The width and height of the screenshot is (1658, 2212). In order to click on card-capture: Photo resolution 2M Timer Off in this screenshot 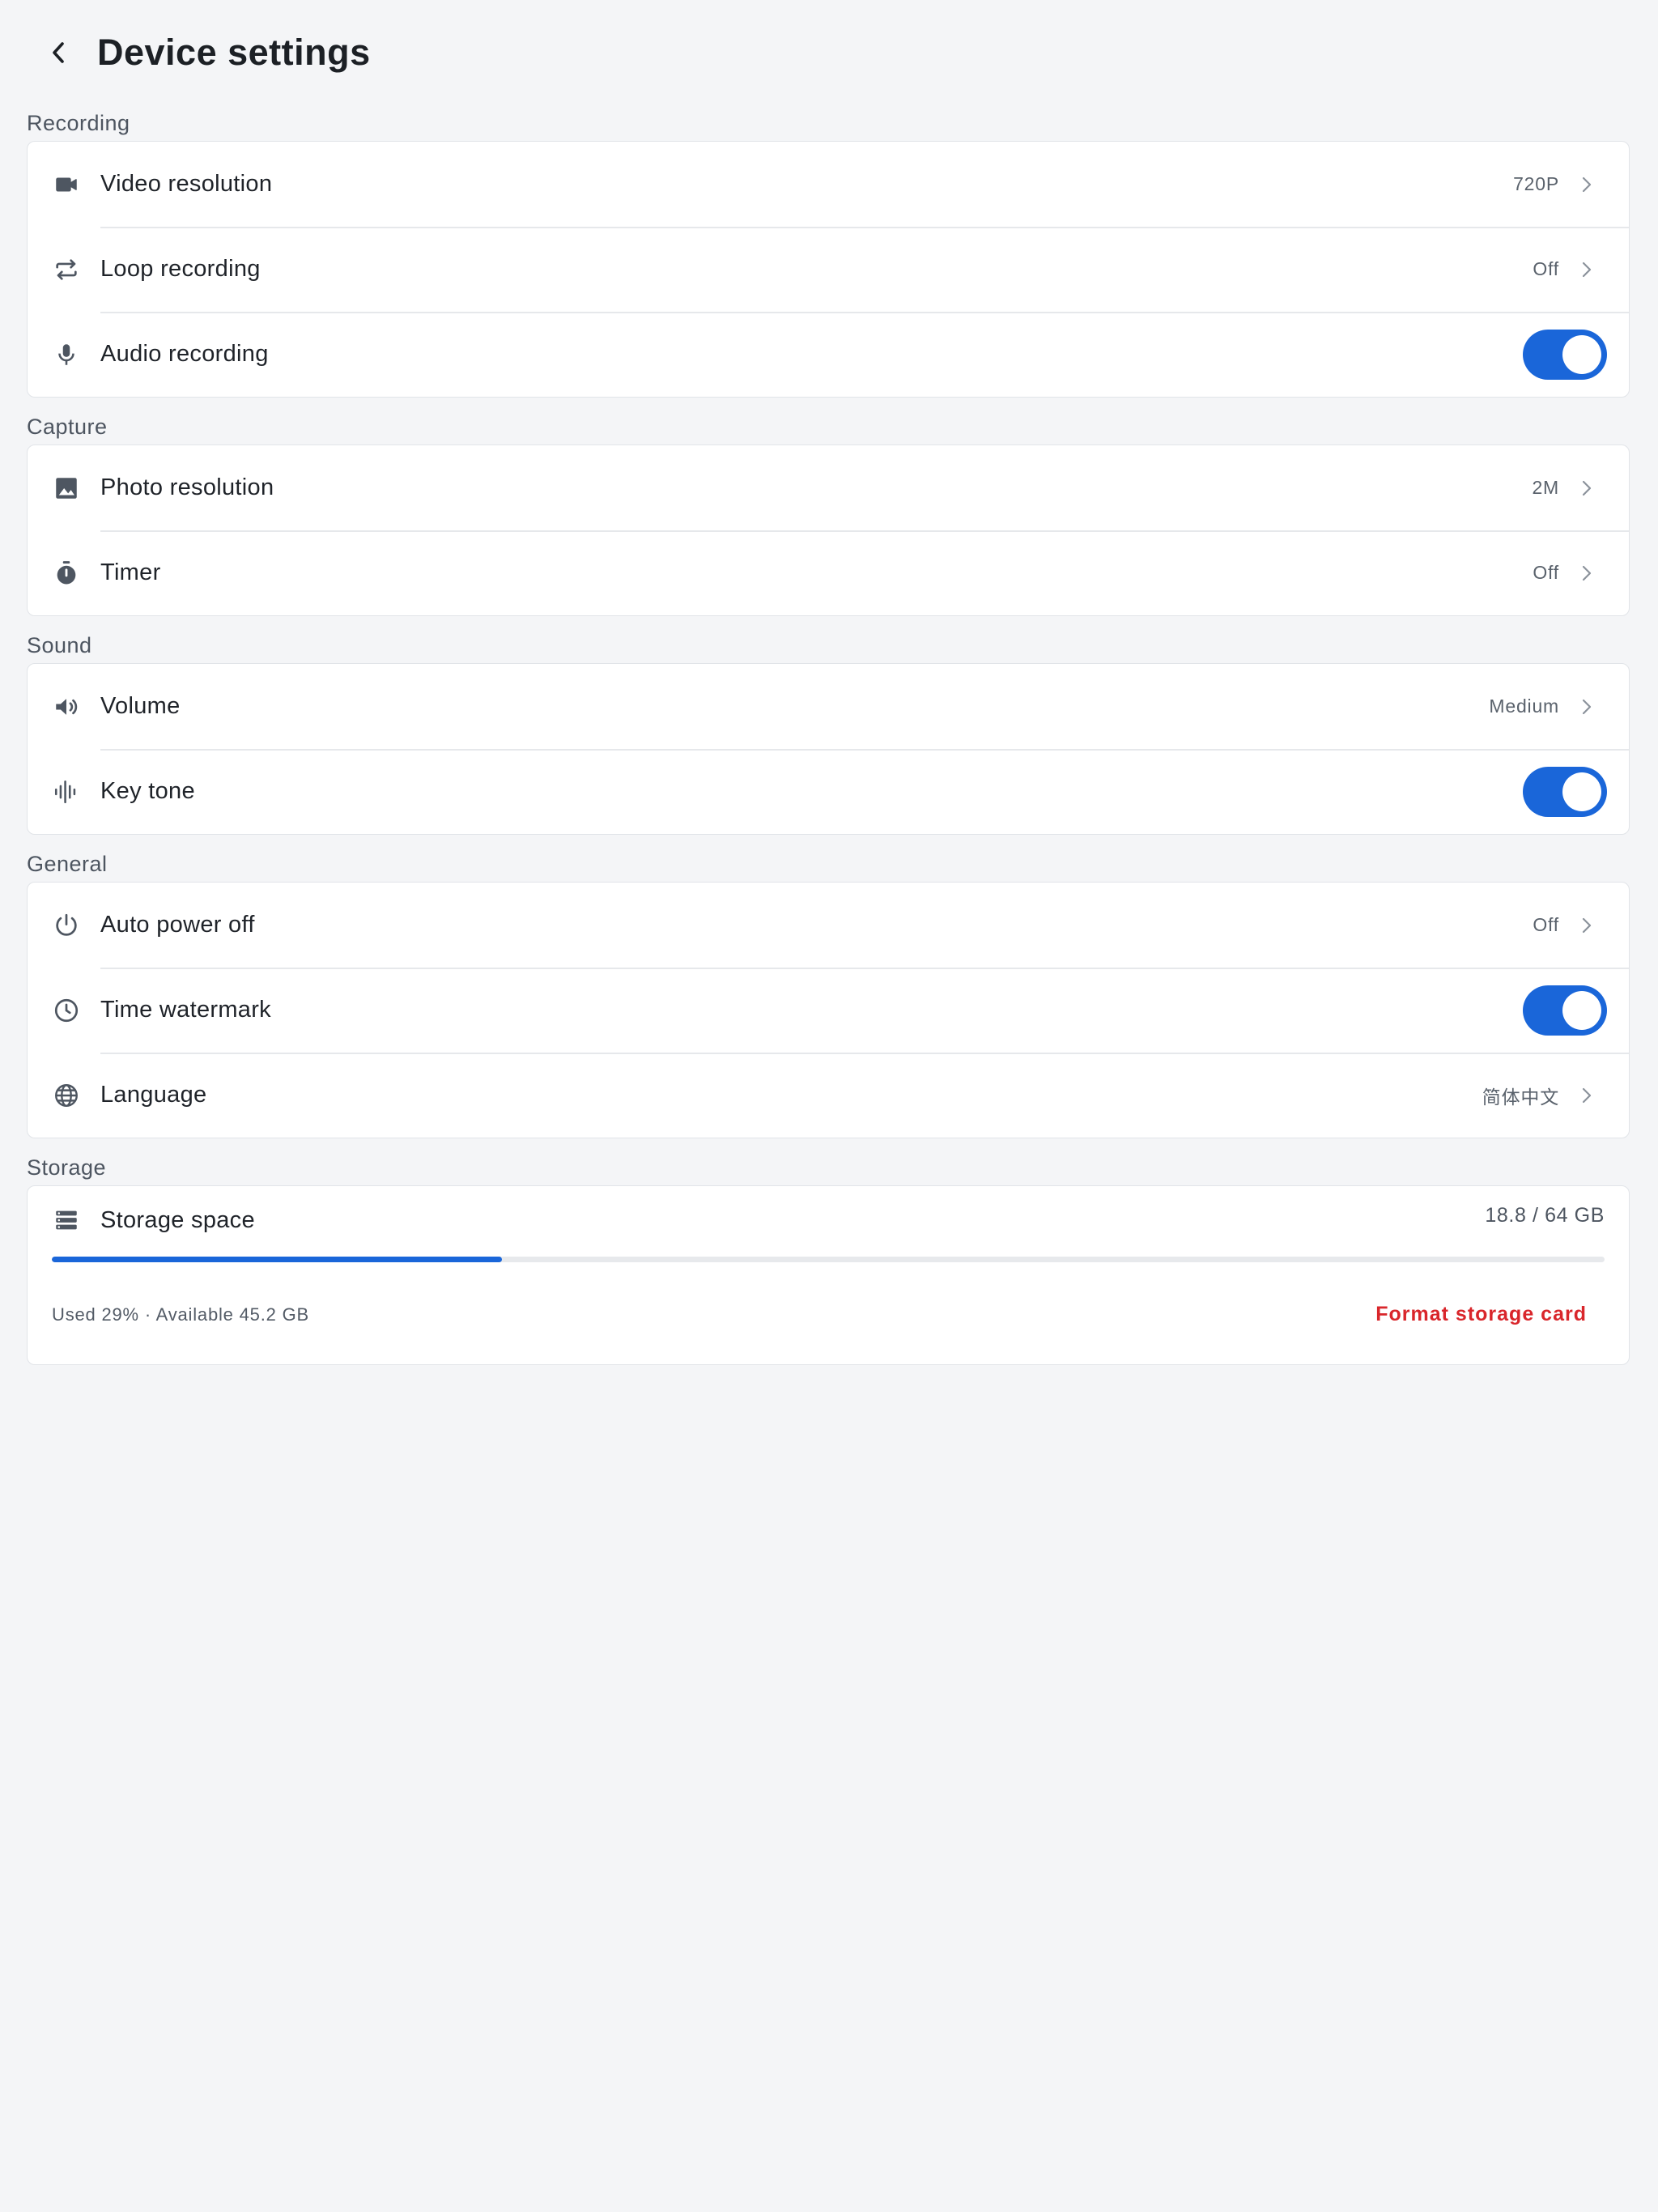, I will do `click(828, 531)`.